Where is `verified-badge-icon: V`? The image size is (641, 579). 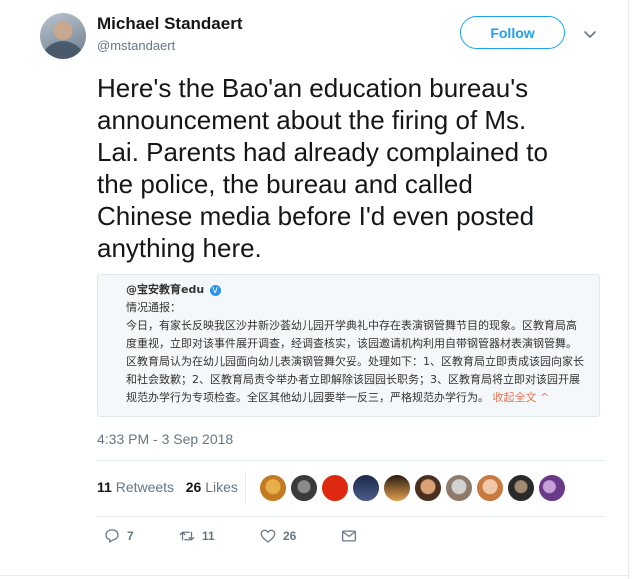
verified-badge-icon: V is located at coordinates (215, 290).